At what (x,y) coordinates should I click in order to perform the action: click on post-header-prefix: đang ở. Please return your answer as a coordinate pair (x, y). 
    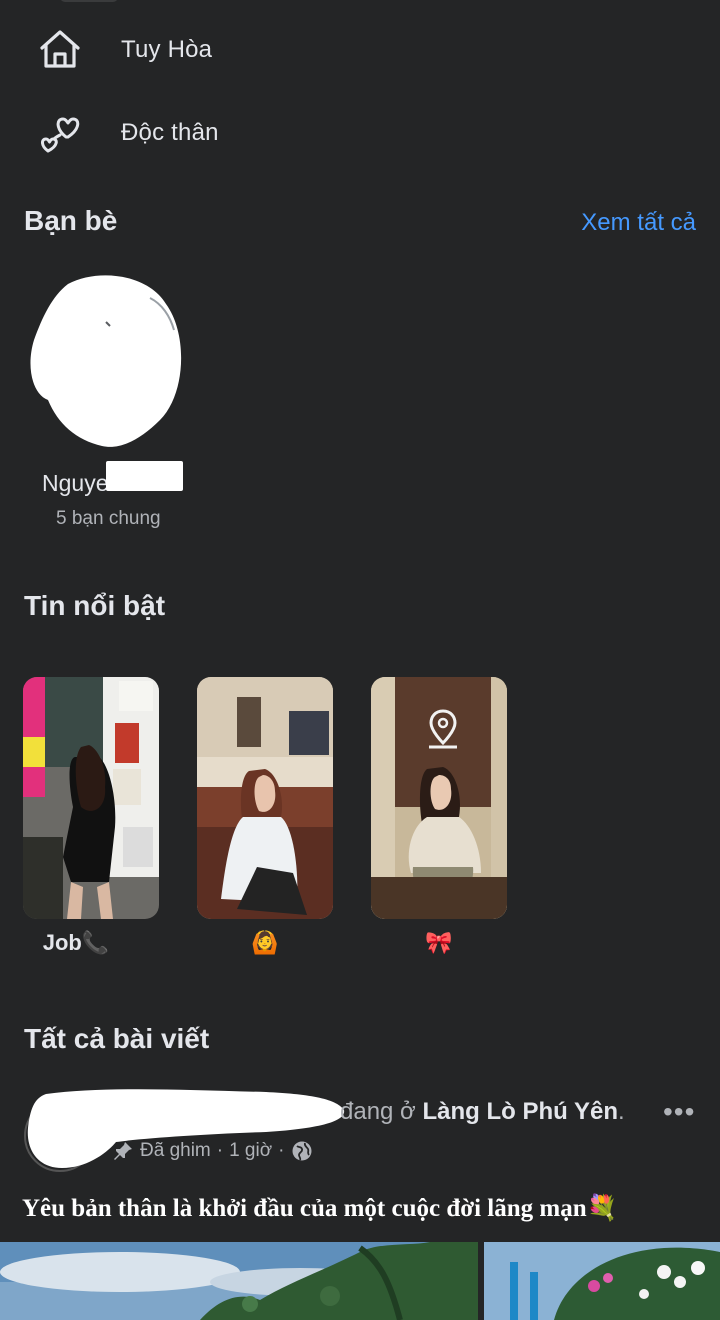
    Looking at the image, I should click on (378, 1111).